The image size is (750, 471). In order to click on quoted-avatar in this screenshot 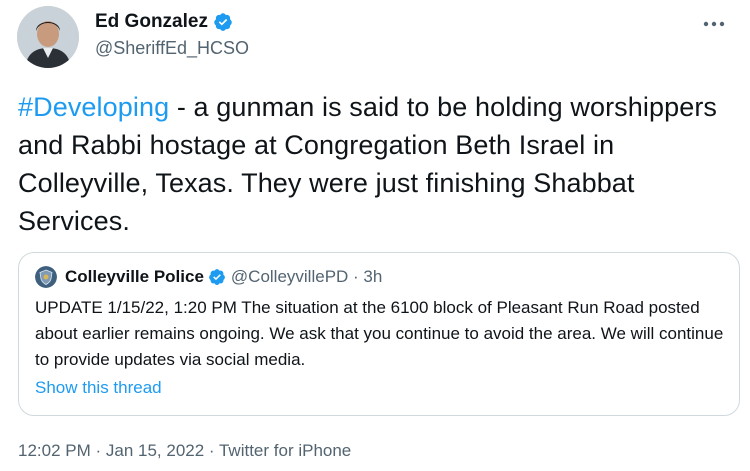, I will do `click(46, 277)`.